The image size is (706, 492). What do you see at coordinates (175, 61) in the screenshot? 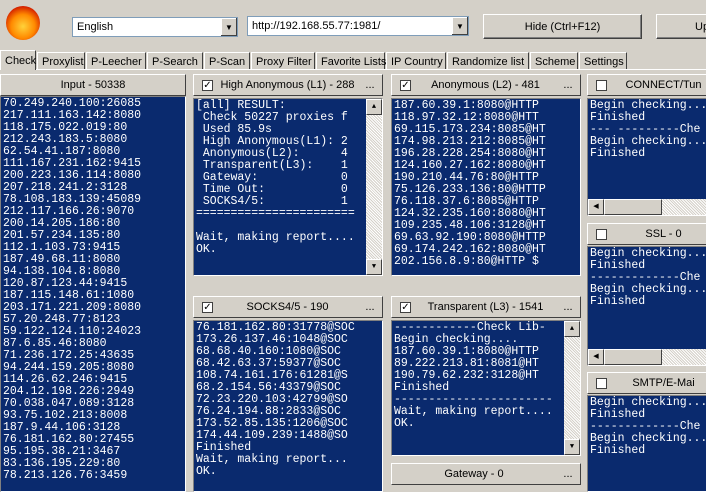
I see `tab-p-search: P-Search` at bounding box center [175, 61].